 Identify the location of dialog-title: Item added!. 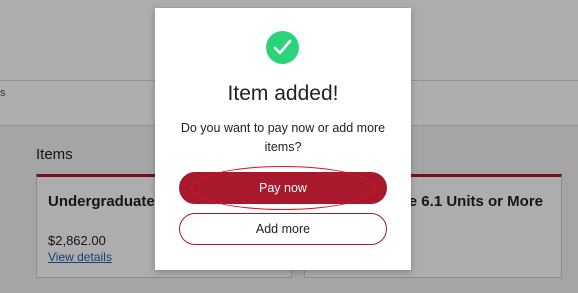
(283, 93).